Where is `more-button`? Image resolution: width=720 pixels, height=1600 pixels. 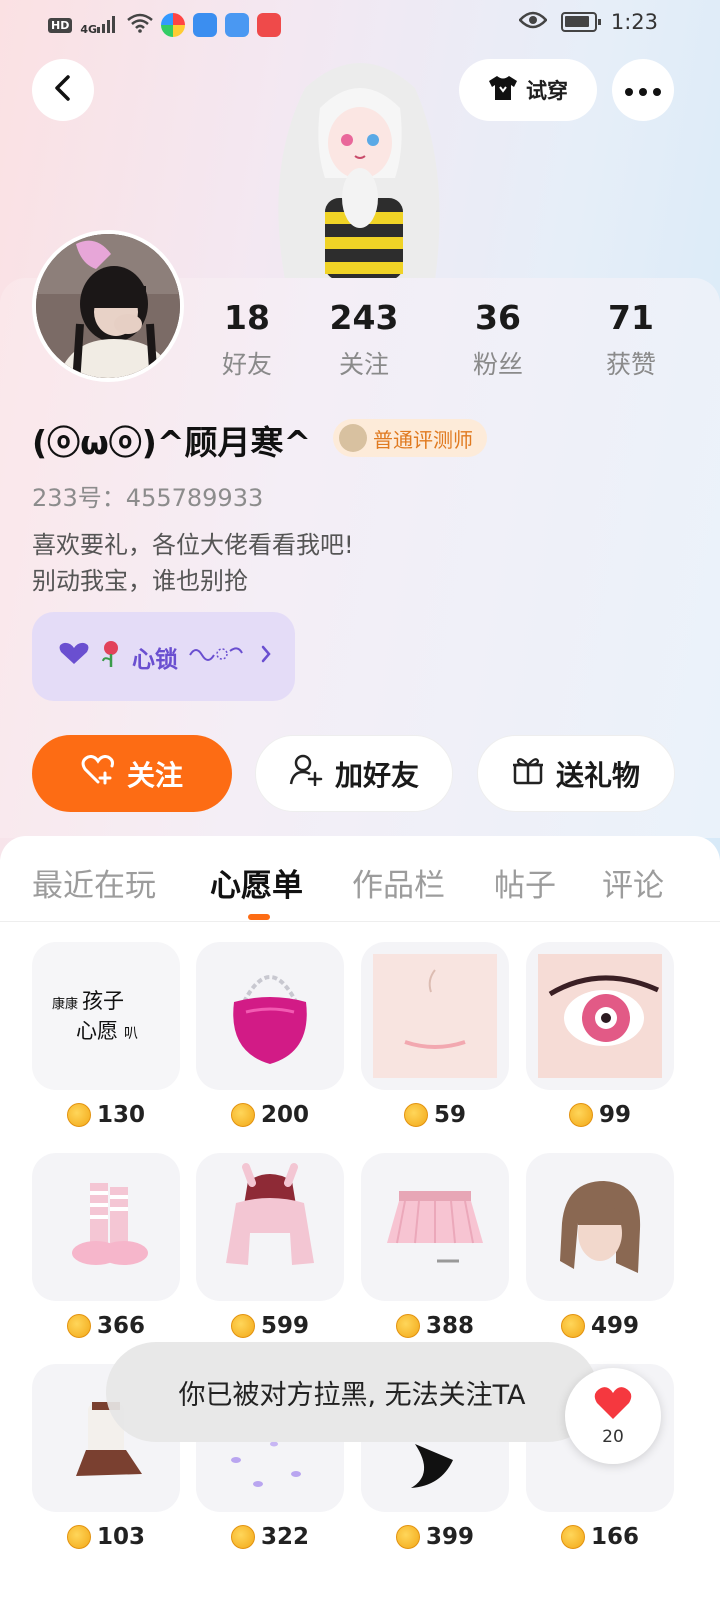
more-button is located at coordinates (643, 90).